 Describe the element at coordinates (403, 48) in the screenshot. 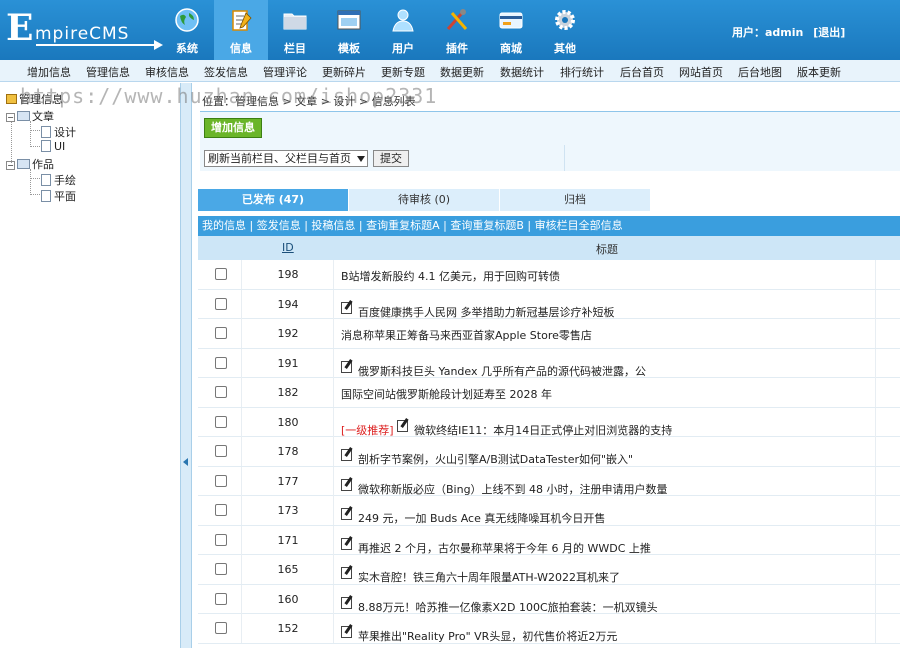

I see `nav-label: 用户` at that location.